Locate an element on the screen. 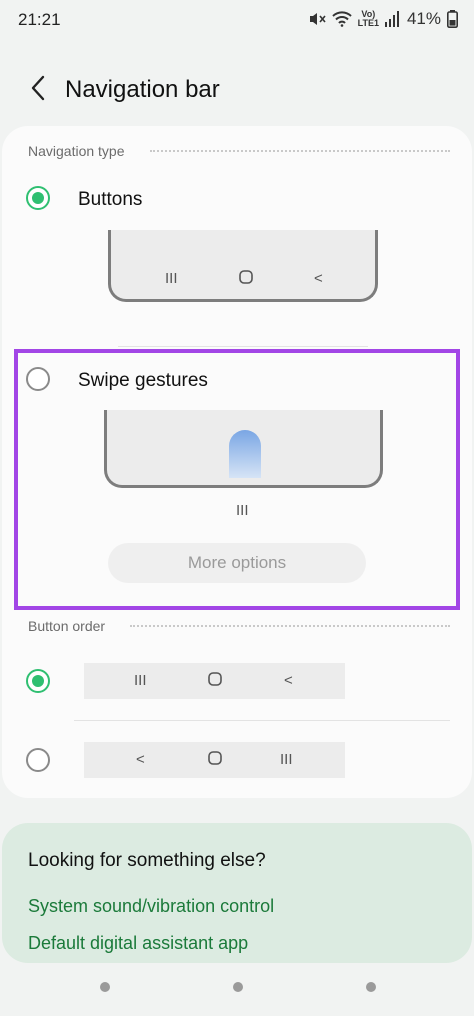  gesture-handle-icon: III is located at coordinates (242, 510).